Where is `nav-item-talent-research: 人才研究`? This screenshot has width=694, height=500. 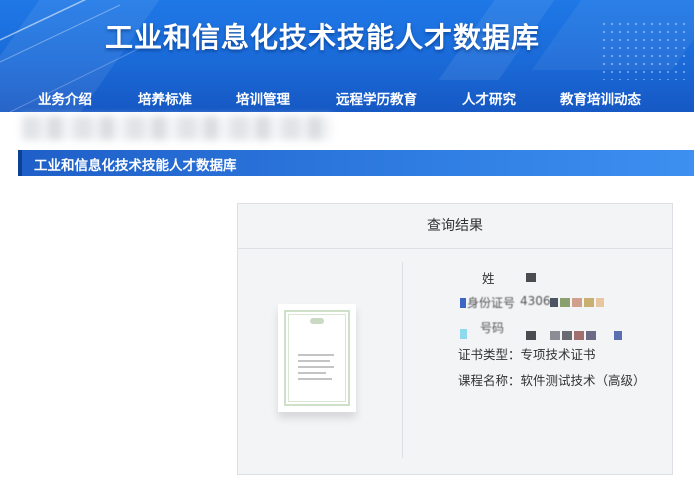 nav-item-talent-research: 人才研究 is located at coordinates (489, 98).